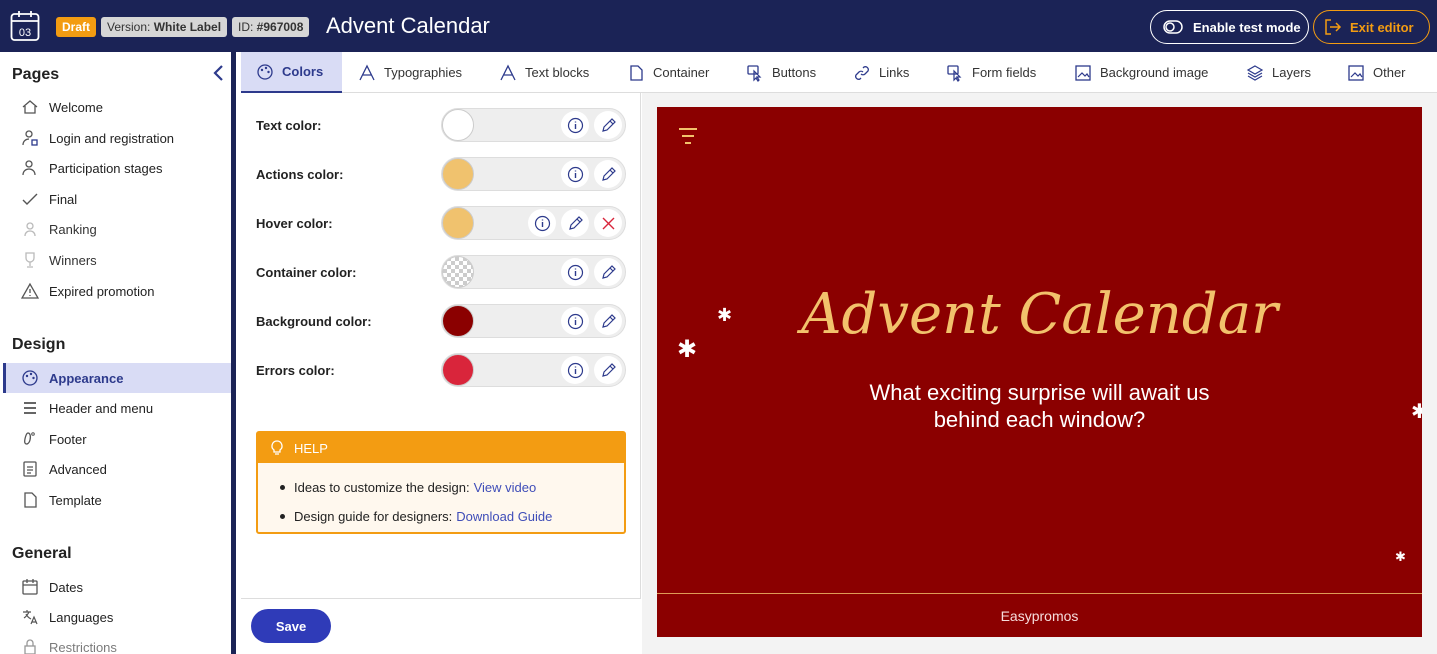 This screenshot has width=1437, height=654. What do you see at coordinates (117, 408) in the screenshot?
I see `sidebar-item-header-menu: Header and menu` at bounding box center [117, 408].